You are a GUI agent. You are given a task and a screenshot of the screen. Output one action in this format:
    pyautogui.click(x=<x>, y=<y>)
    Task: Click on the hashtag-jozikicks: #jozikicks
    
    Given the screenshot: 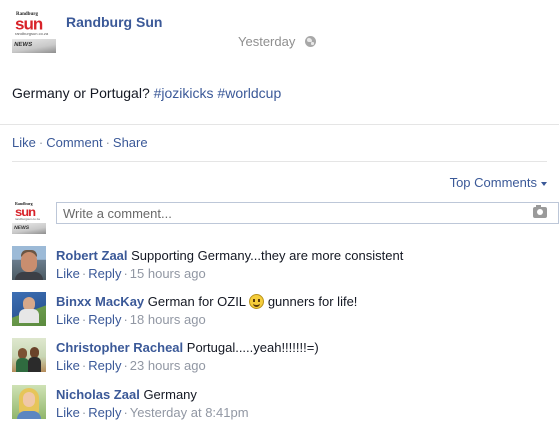 What is the action you would take?
    pyautogui.click(x=184, y=93)
    